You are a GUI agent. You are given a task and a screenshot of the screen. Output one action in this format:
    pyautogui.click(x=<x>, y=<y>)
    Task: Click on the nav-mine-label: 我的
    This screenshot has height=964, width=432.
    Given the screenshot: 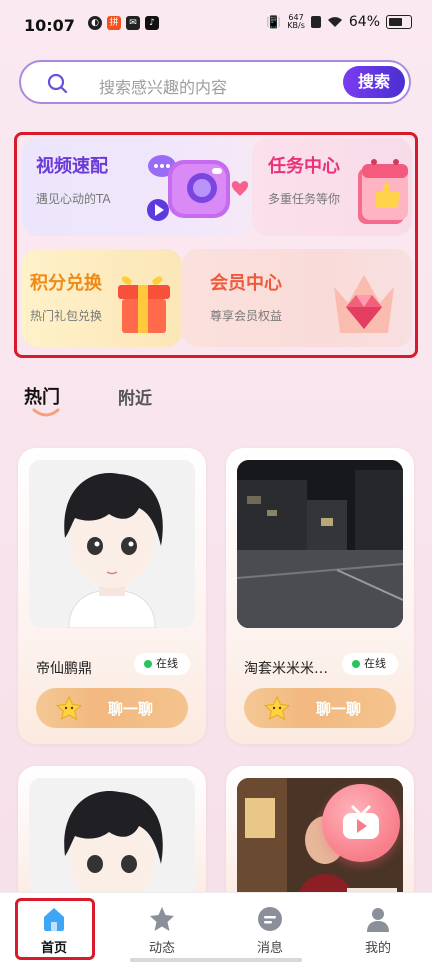 What is the action you would take?
    pyautogui.click(x=377, y=948)
    